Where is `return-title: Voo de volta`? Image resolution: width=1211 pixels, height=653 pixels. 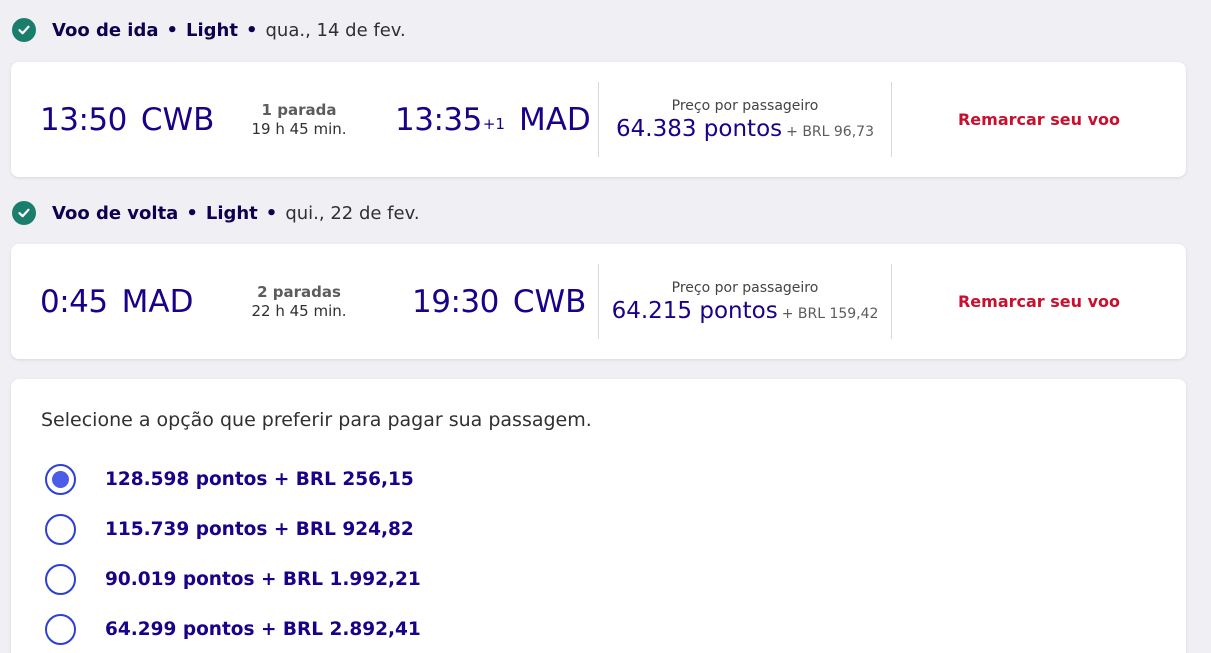
return-title: Voo de volta is located at coordinates (115, 213).